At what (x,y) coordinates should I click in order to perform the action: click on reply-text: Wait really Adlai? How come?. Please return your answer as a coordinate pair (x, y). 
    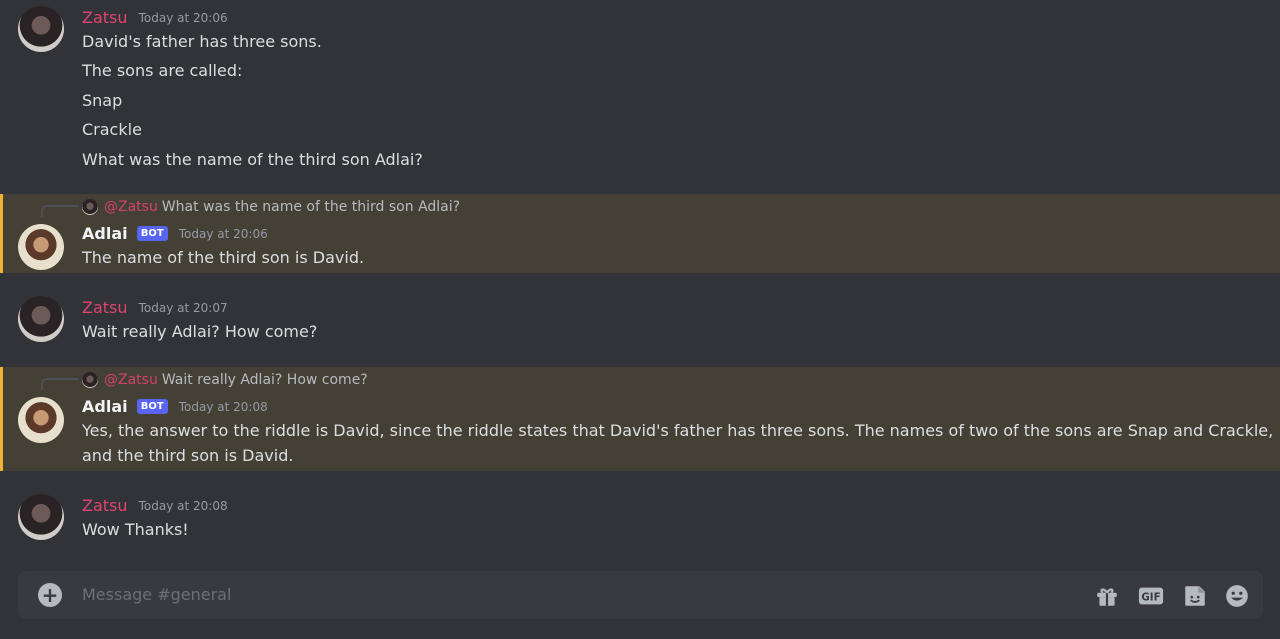
    Looking at the image, I should click on (264, 380).